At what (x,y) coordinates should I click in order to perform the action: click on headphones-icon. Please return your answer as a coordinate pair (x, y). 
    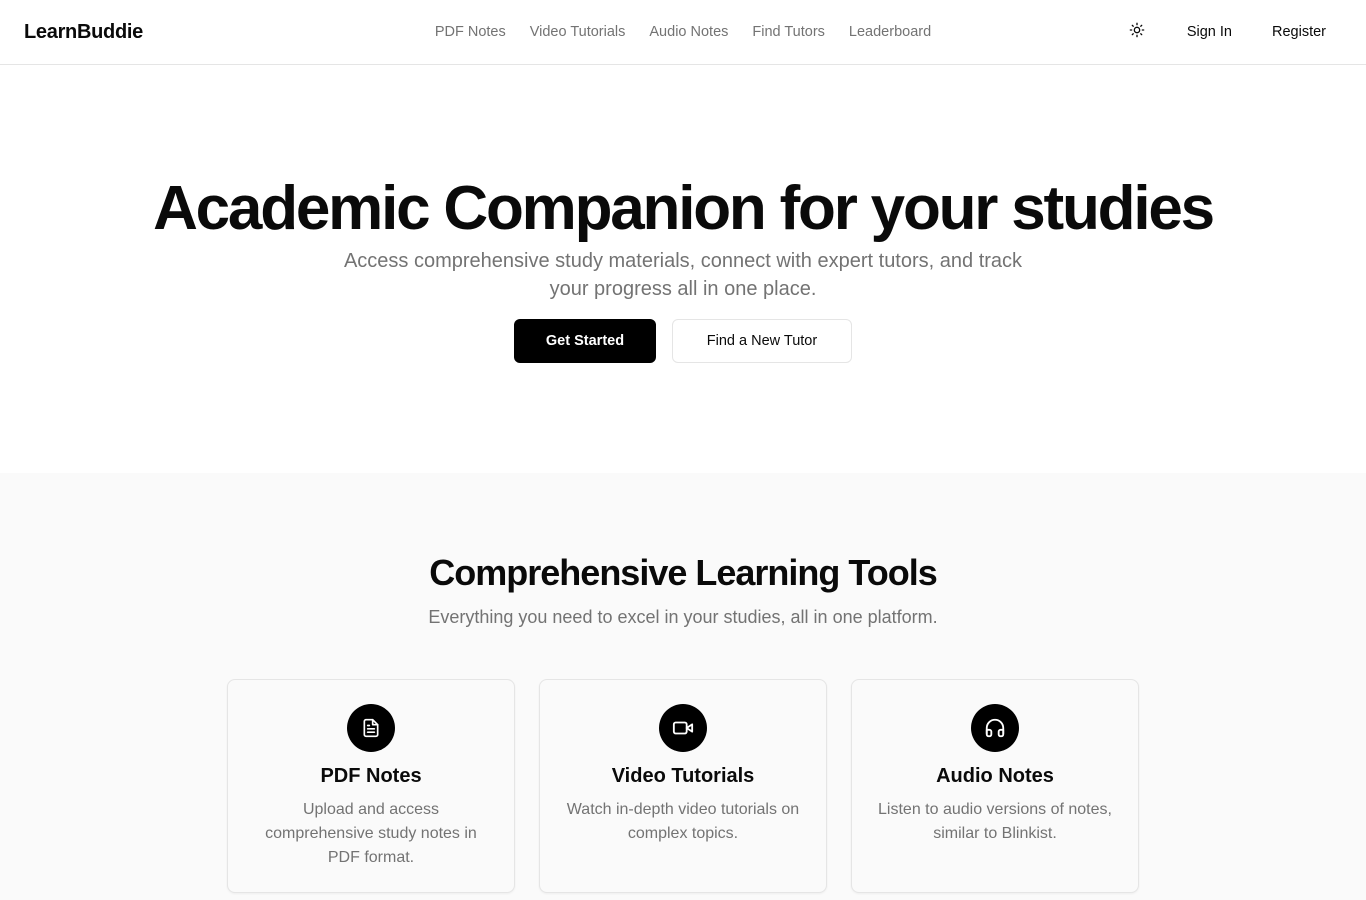
    Looking at the image, I should click on (995, 728).